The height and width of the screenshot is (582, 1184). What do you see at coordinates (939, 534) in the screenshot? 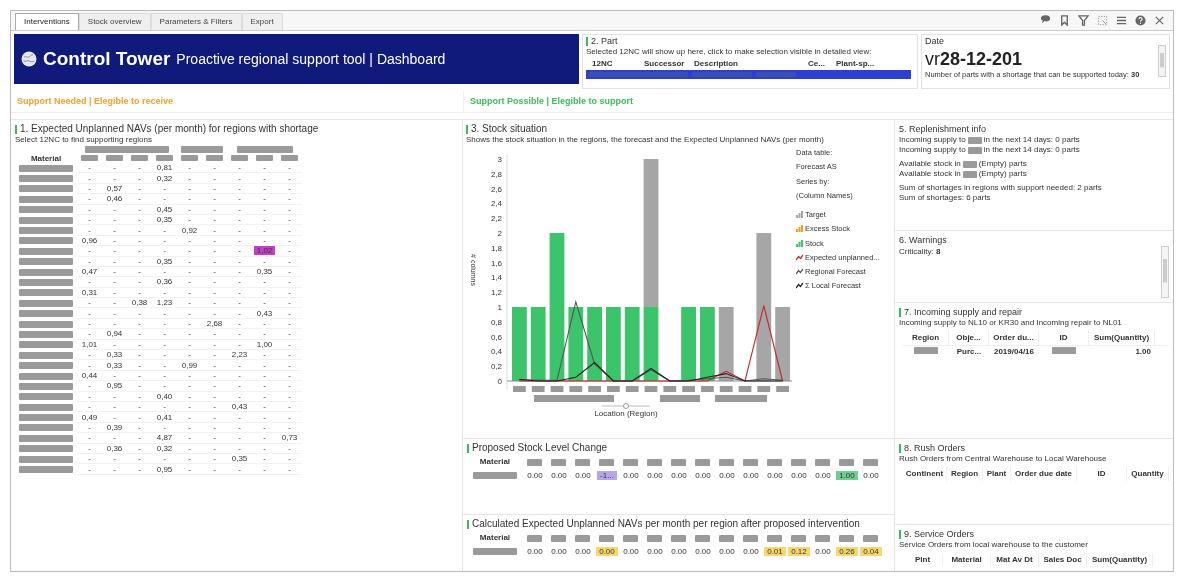
I see `panel-title: 9. Service Orders` at bounding box center [939, 534].